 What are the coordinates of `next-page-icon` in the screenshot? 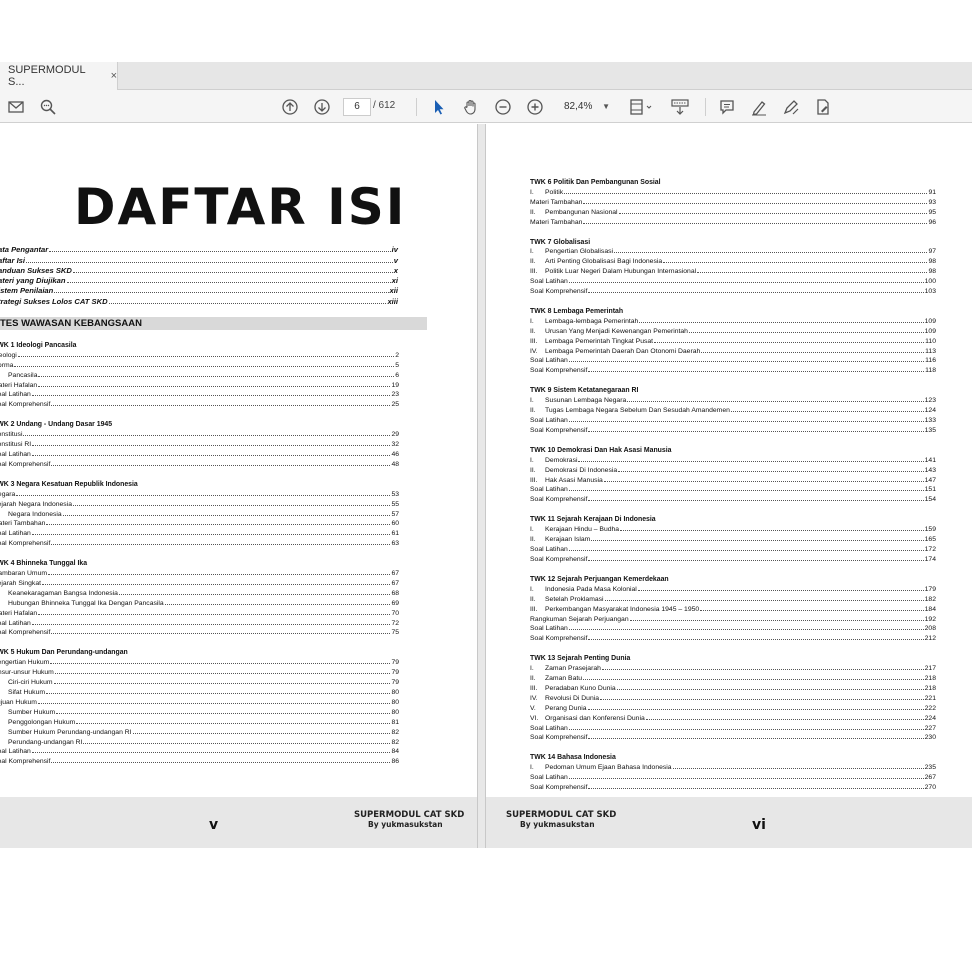 It's located at (322, 107).